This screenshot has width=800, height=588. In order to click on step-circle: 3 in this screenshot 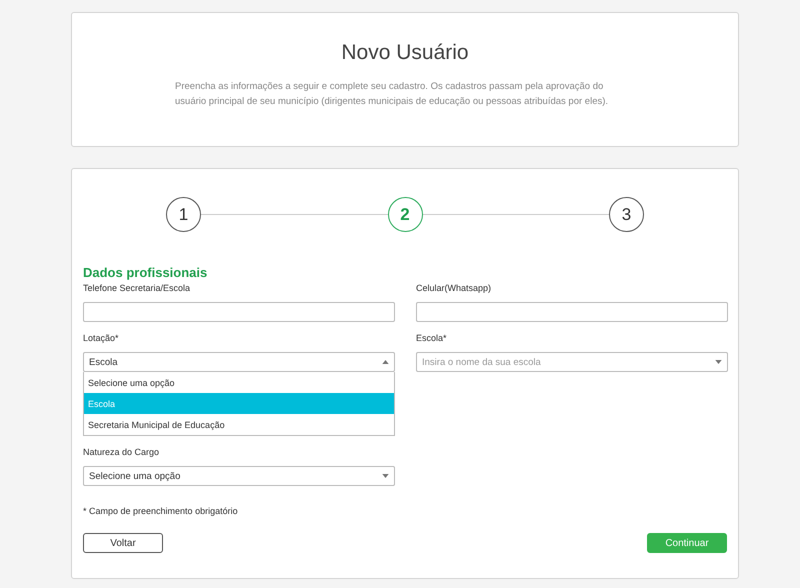, I will do `click(626, 214)`.